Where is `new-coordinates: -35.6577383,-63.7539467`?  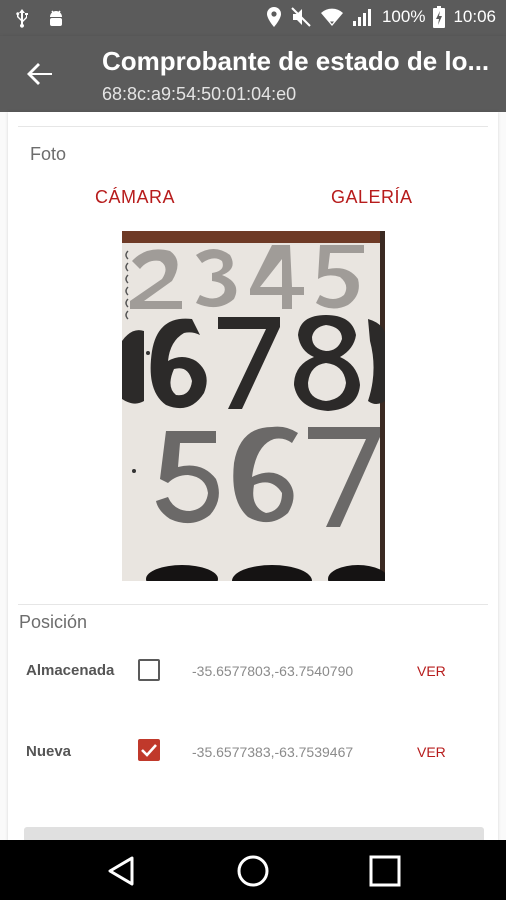 new-coordinates: -35.6577383,-63.7539467 is located at coordinates (273, 752).